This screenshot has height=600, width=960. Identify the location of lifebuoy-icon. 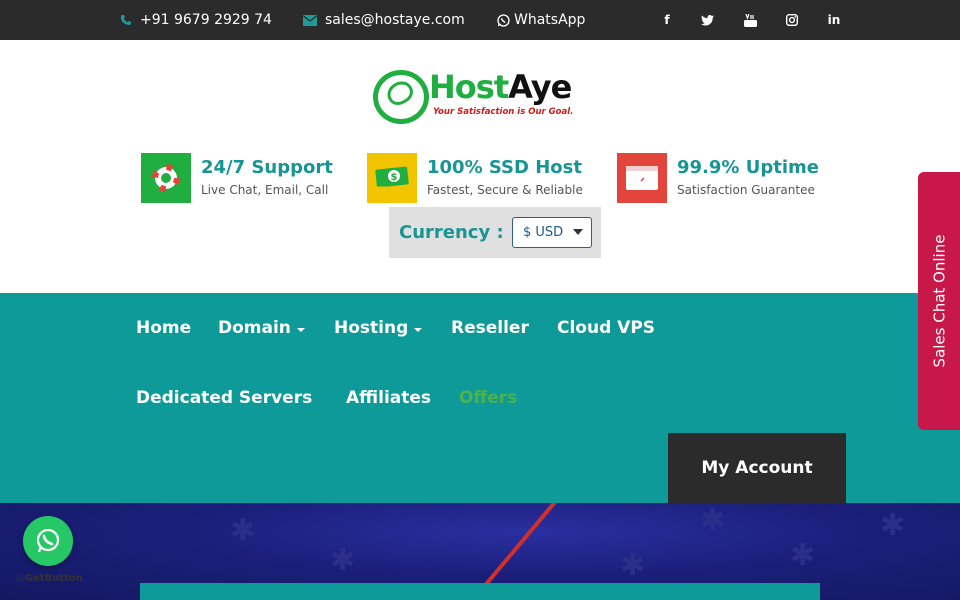
(166, 178).